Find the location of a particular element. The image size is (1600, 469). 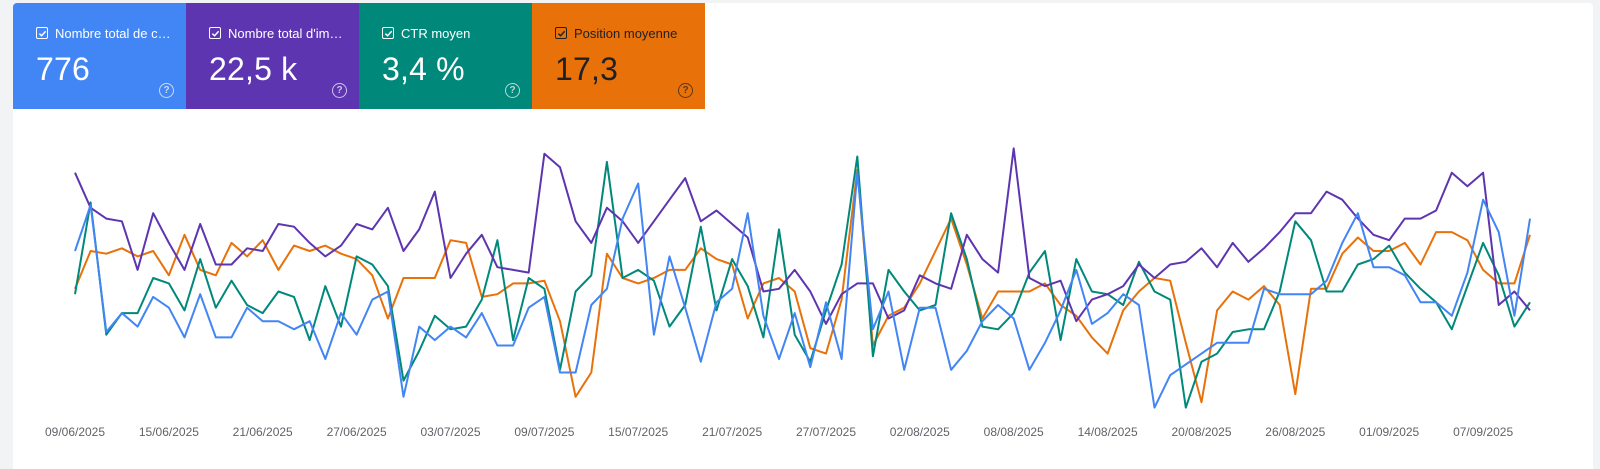

x-tick-label: 26/08/2025 is located at coordinates (1295, 432).